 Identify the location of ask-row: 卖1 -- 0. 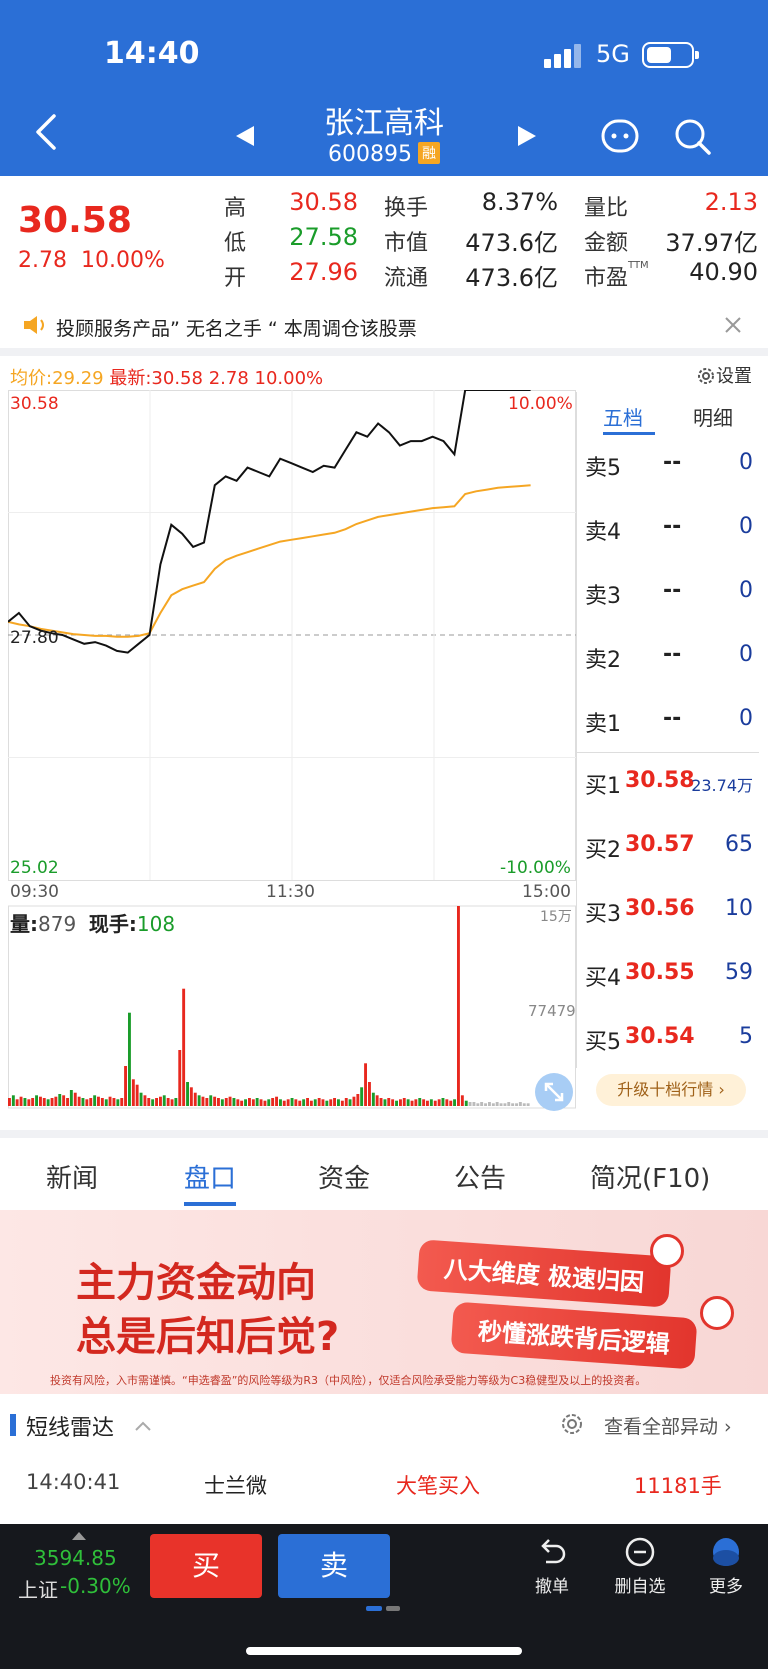
(669, 721).